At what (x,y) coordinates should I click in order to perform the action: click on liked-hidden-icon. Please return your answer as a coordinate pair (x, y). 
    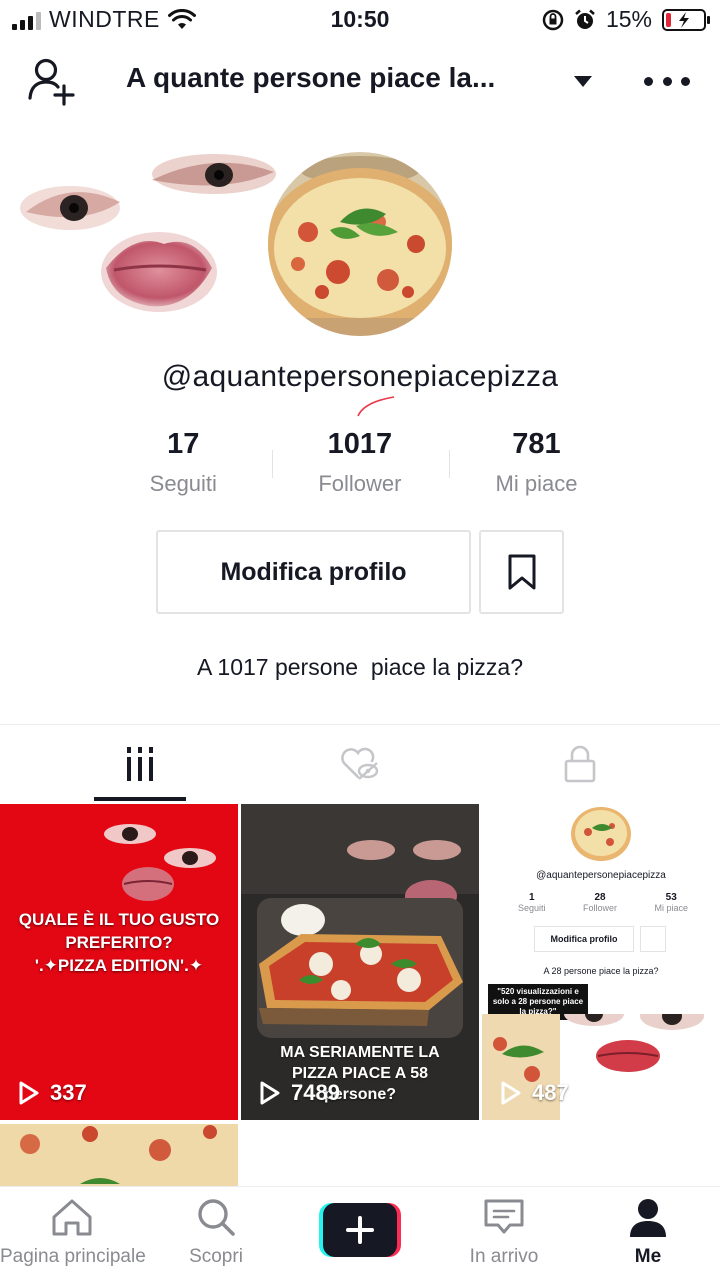
    Looking at the image, I should click on (360, 763).